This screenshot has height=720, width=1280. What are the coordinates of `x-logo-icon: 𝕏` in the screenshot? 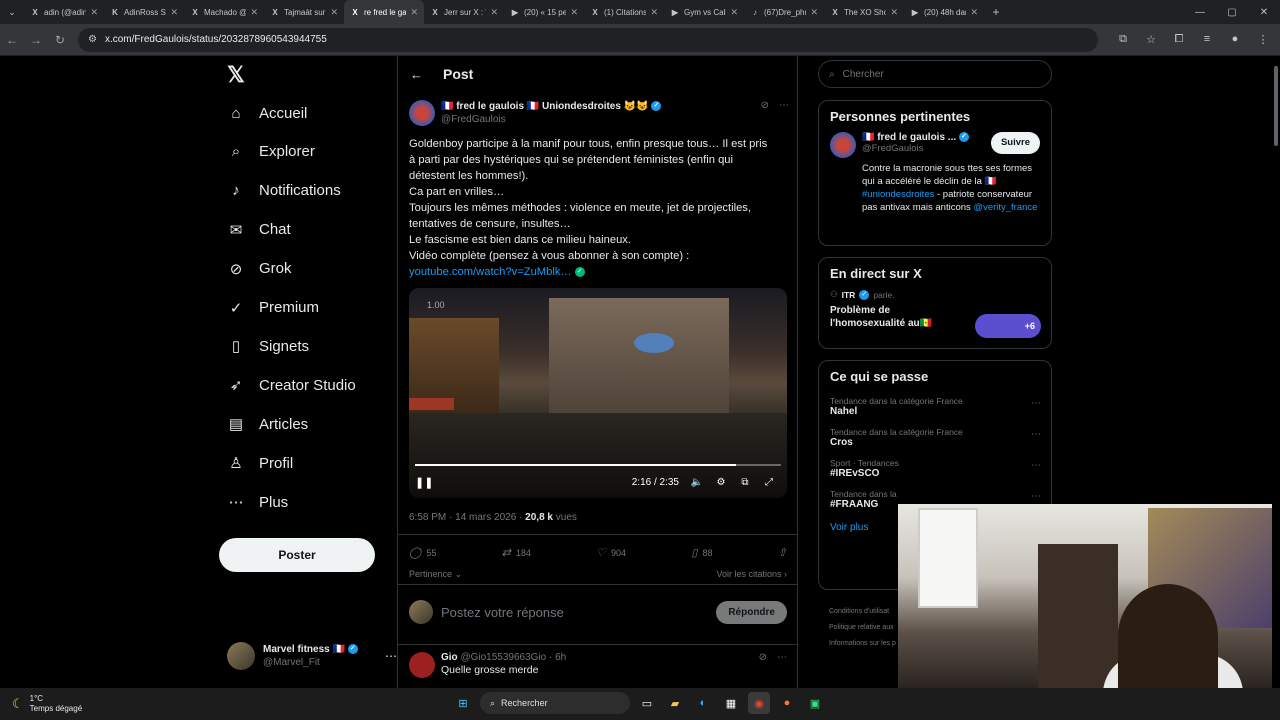 It's located at (236, 75).